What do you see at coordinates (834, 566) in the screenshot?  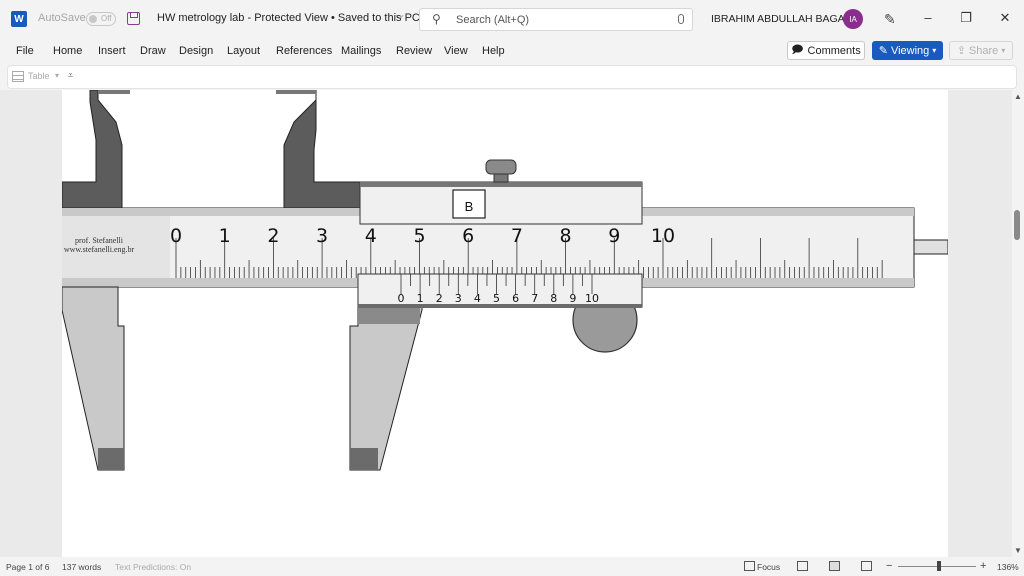 I see `print-layout-icon` at bounding box center [834, 566].